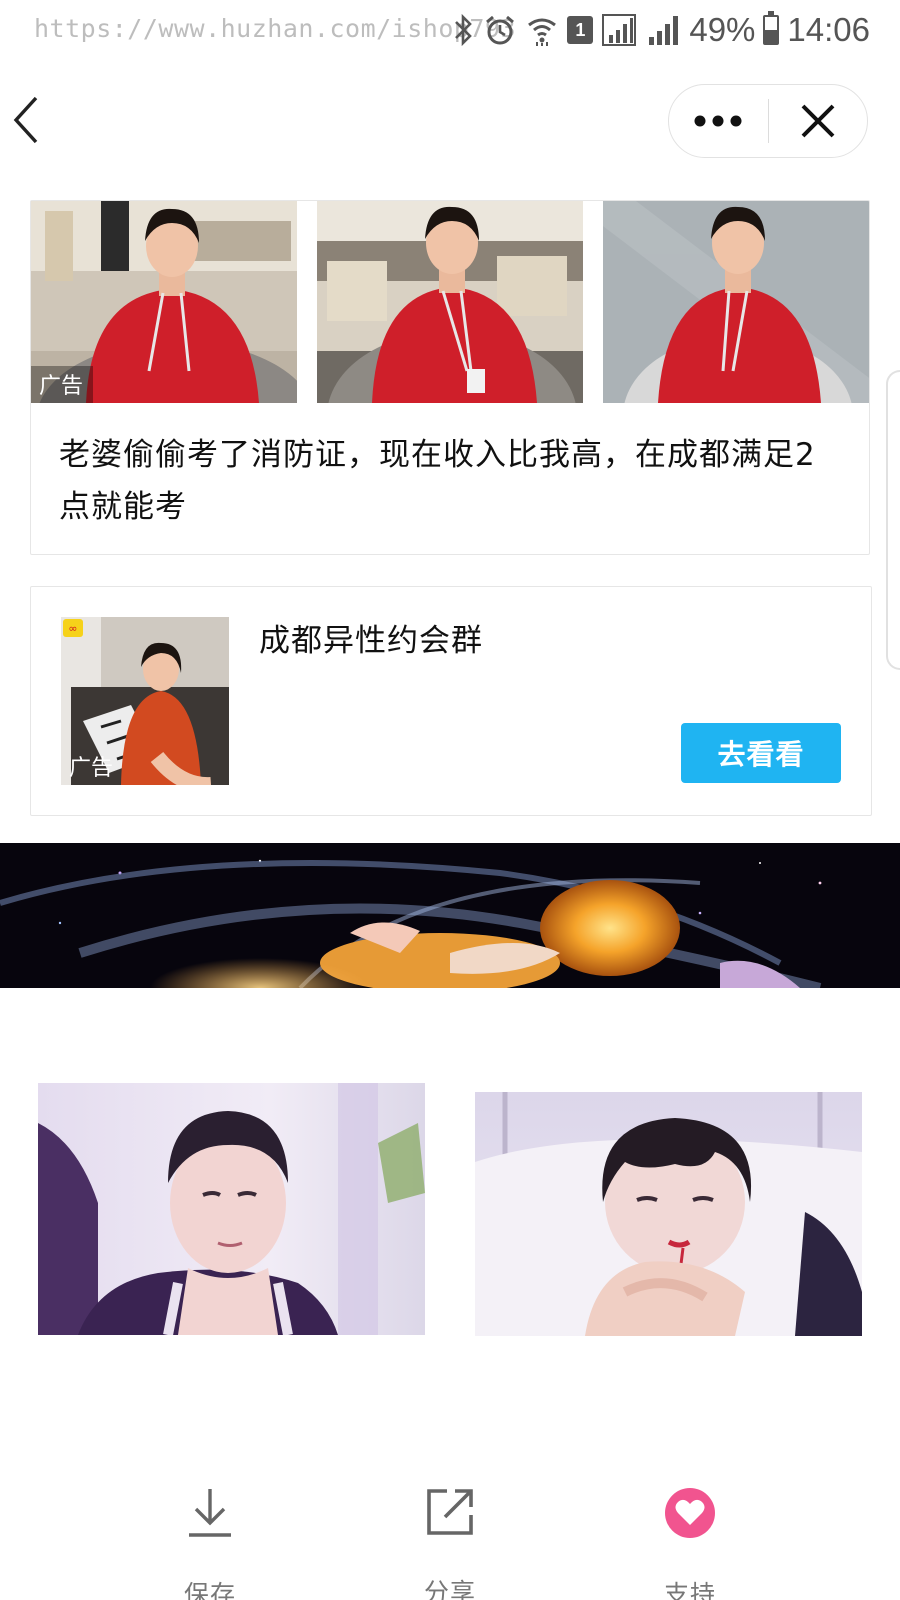 The height and width of the screenshot is (1600, 900). I want to click on menu-capsule, so click(768, 121).